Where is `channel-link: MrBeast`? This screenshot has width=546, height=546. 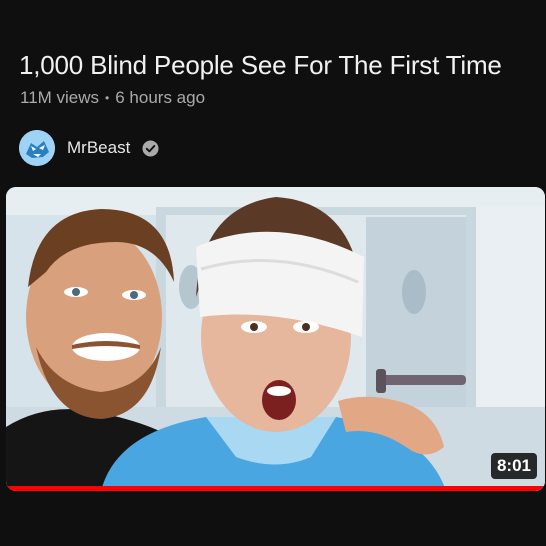
channel-link: MrBeast is located at coordinates (89, 148).